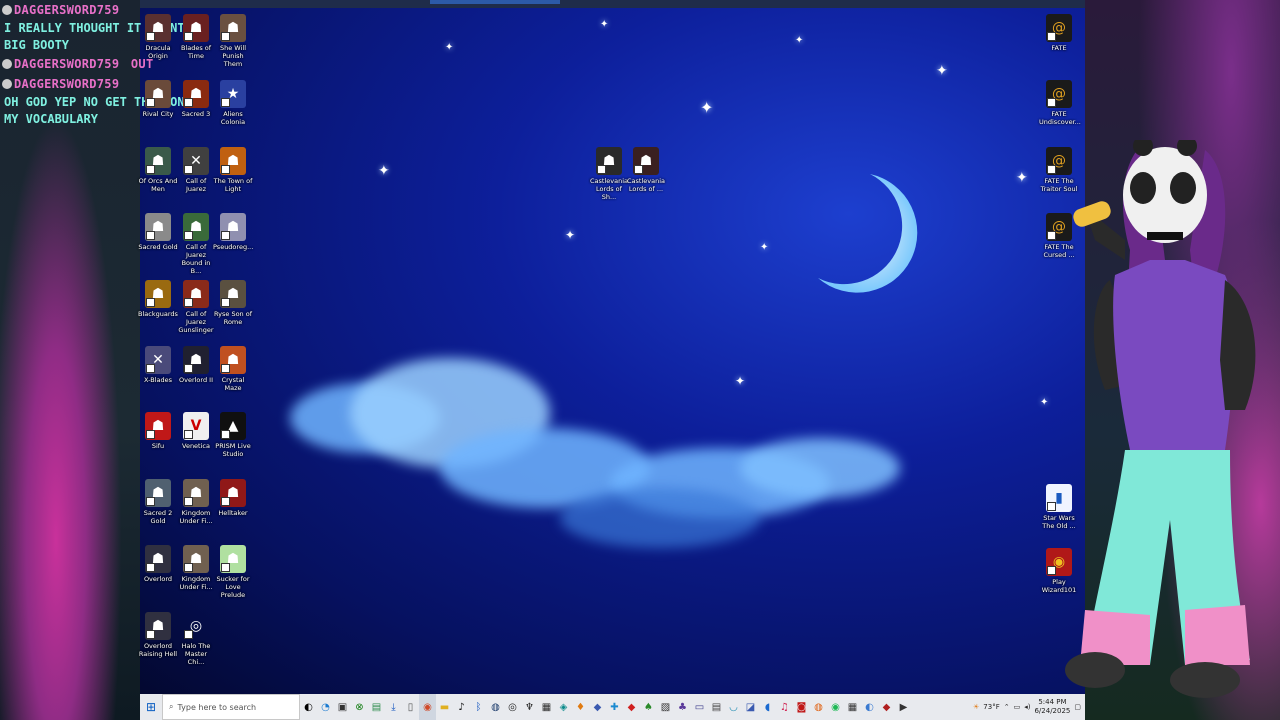 This screenshot has height=720, width=1280. What do you see at coordinates (308, 707) in the screenshot?
I see `taskview-icon: ◐` at bounding box center [308, 707].